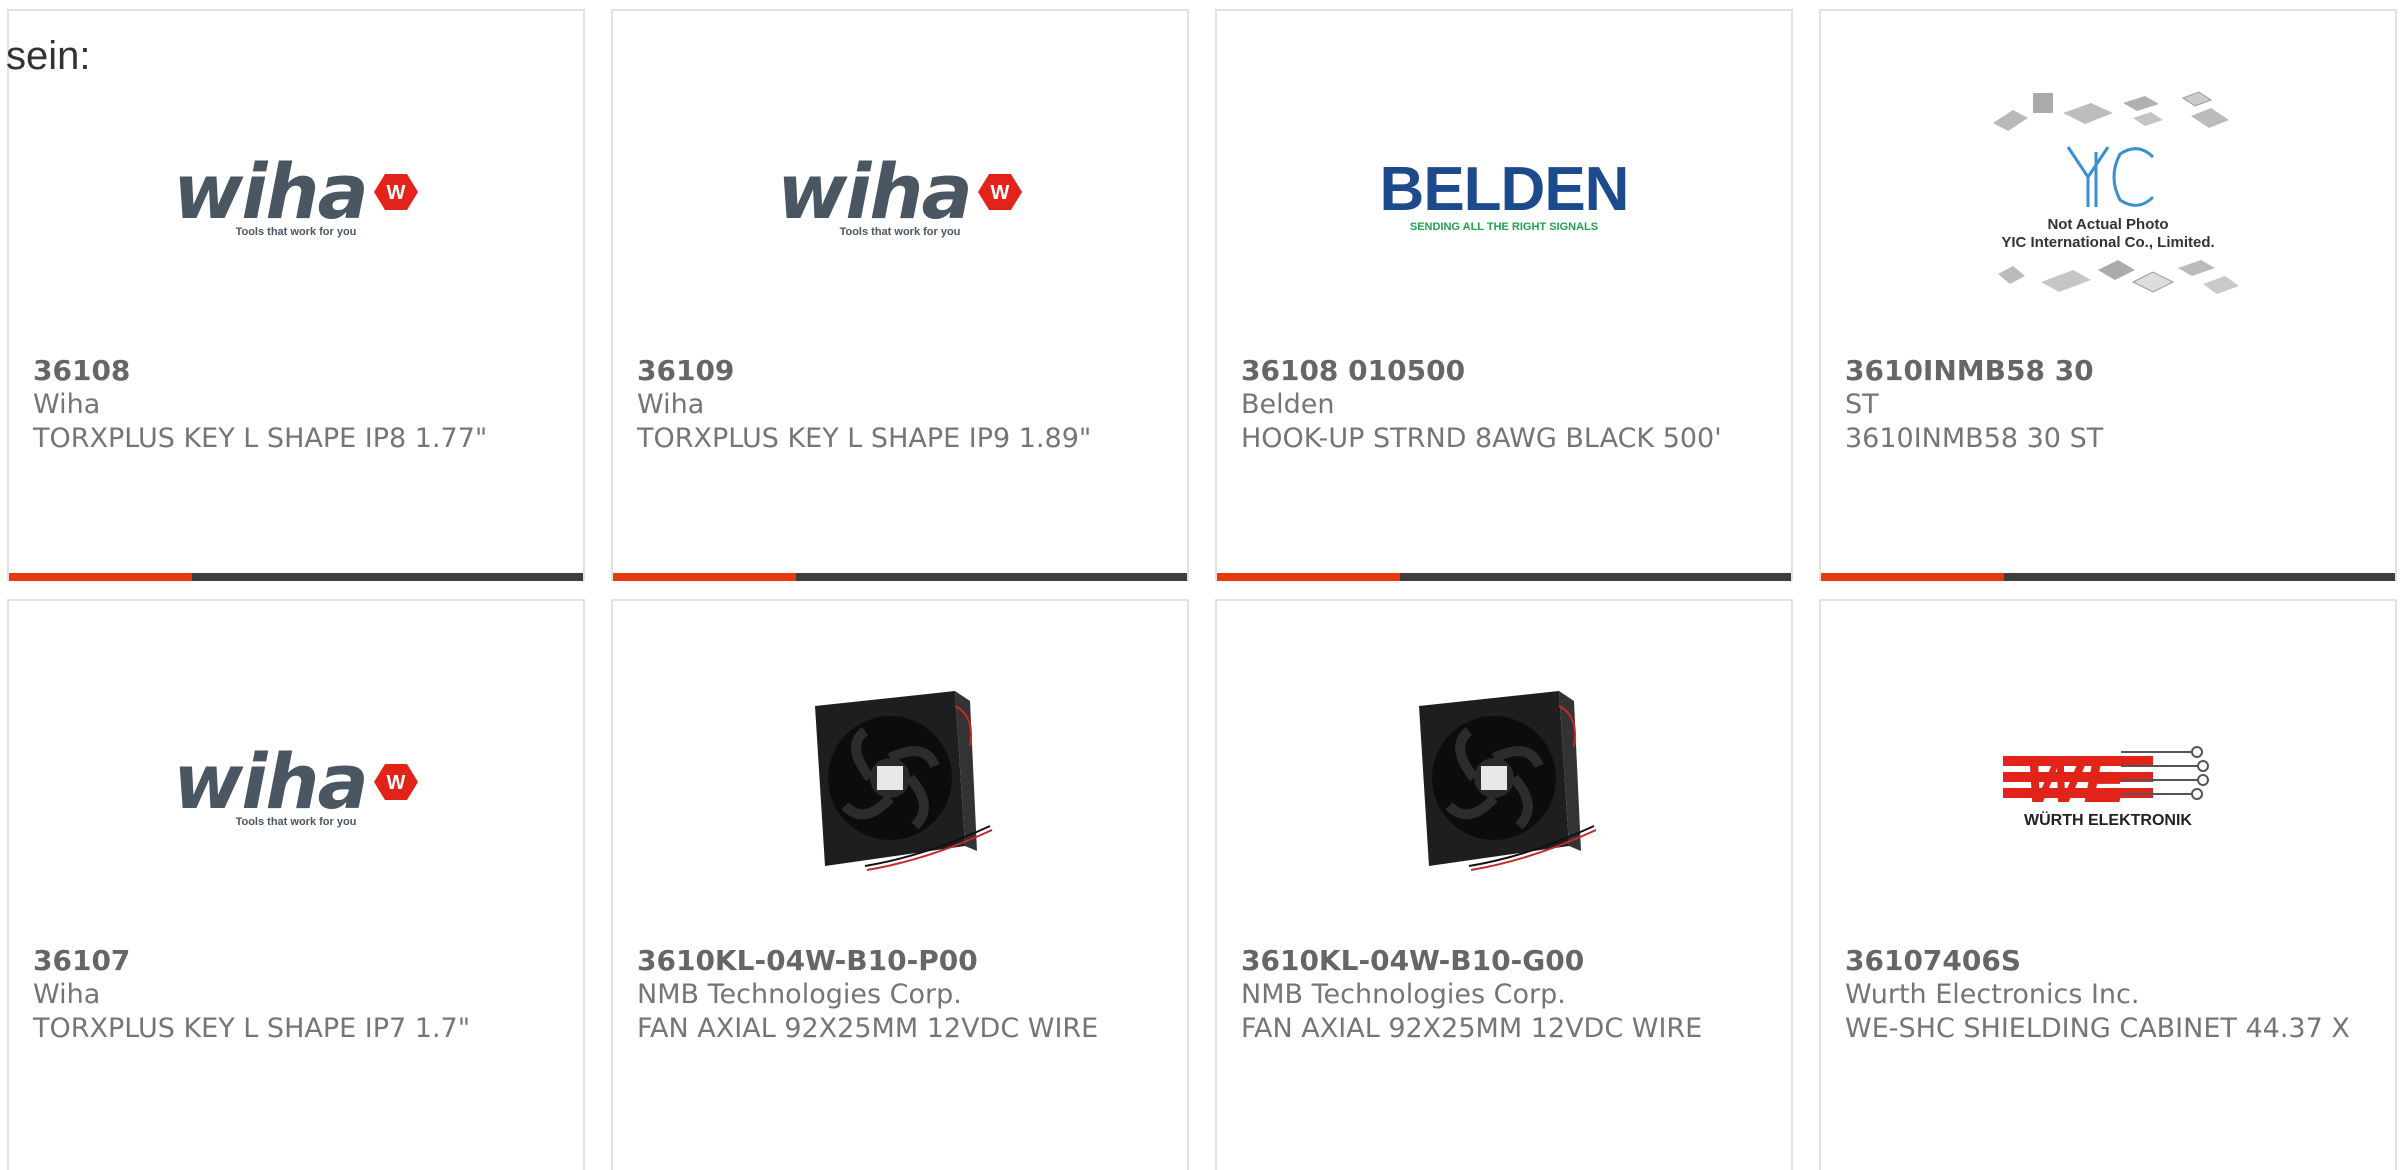 This screenshot has height=1170, width=2400. What do you see at coordinates (2110, 176) in the screenshot?
I see `yic-logo-icon` at bounding box center [2110, 176].